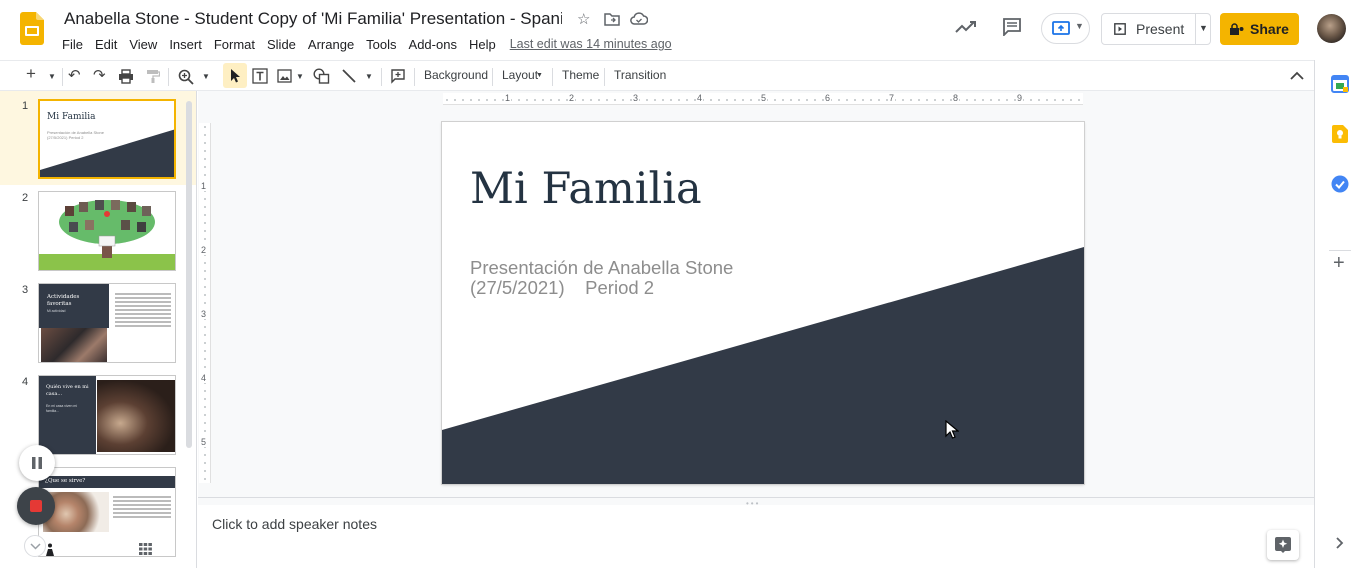 The width and height of the screenshot is (1366, 568). I want to click on vertical-ruler: 1 2 3 4 5, so click(205, 303).